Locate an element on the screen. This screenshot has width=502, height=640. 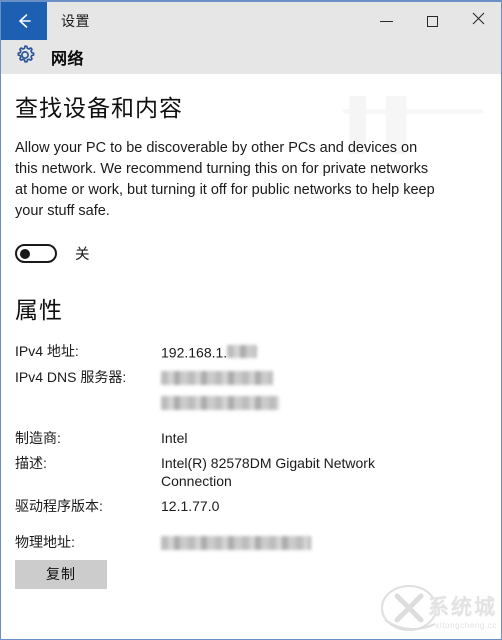
table-row: IPv4 地址: 192.168.1. is located at coordinates (230, 355).